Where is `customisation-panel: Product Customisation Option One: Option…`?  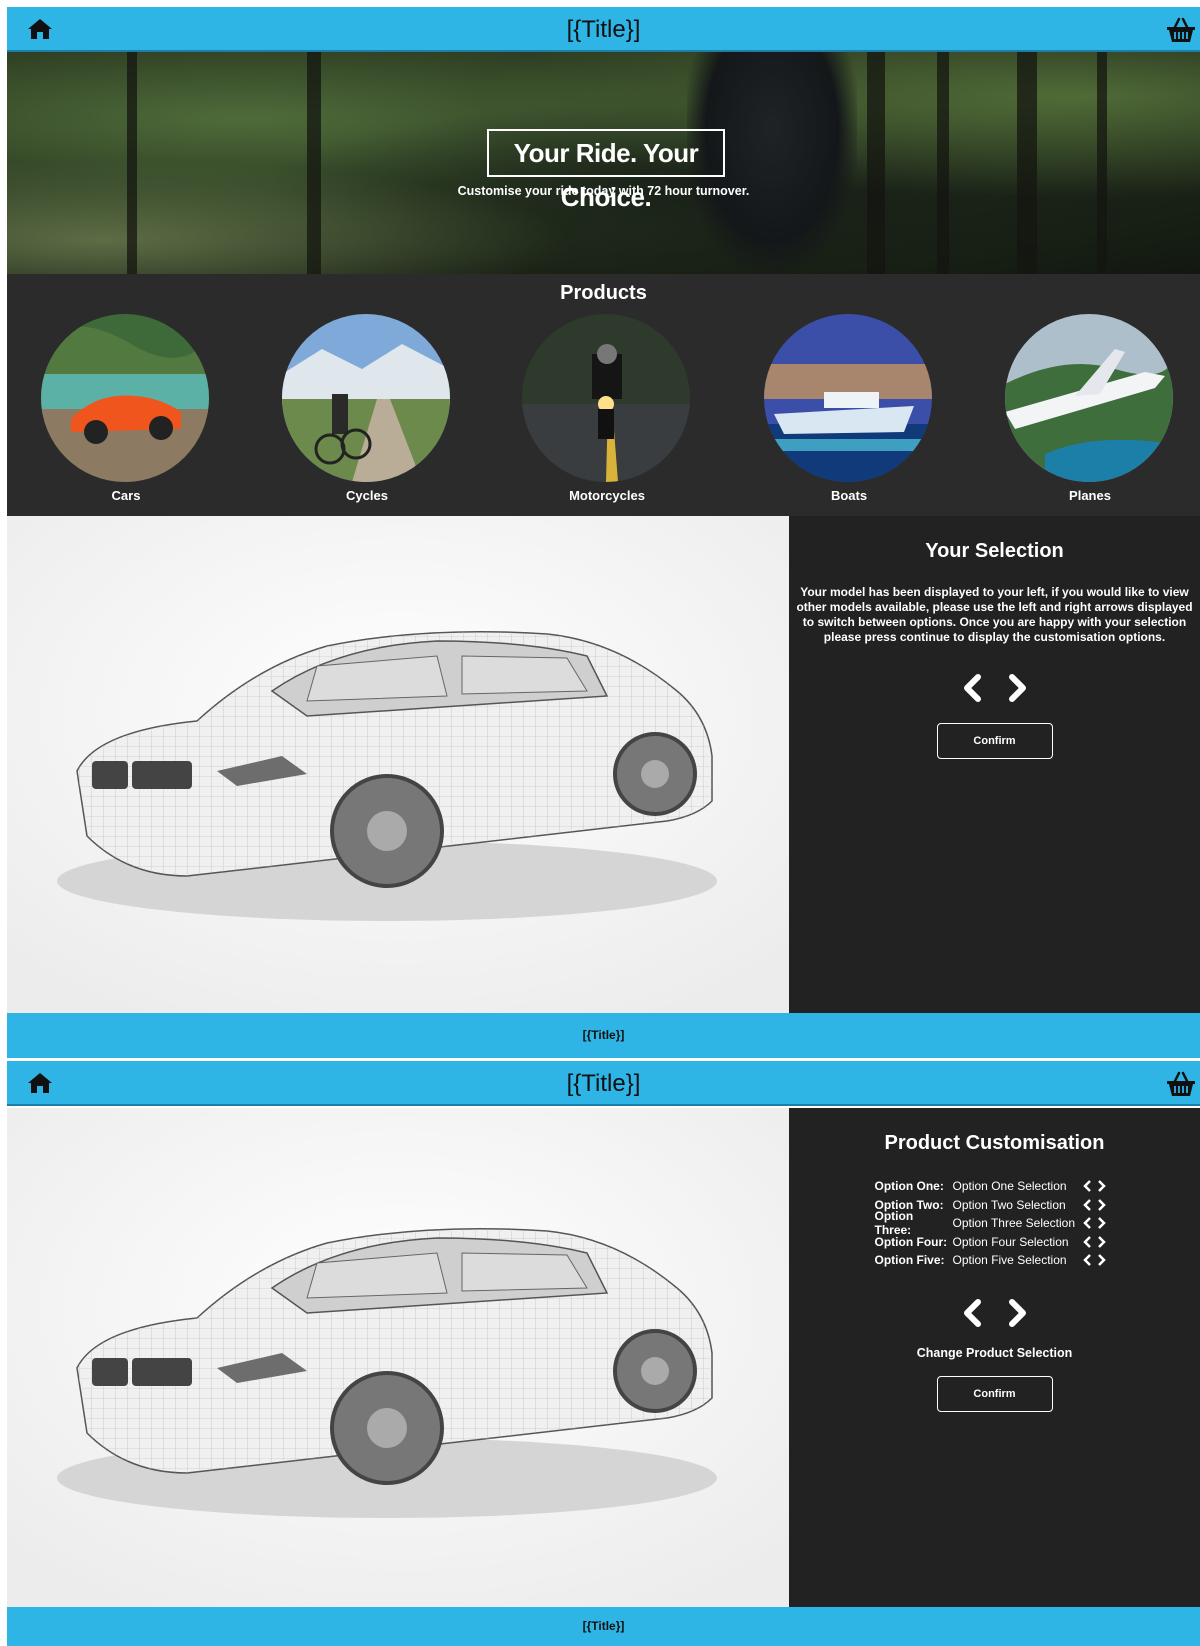 customisation-panel: Product Customisation Option One: Option… is located at coordinates (994, 1357).